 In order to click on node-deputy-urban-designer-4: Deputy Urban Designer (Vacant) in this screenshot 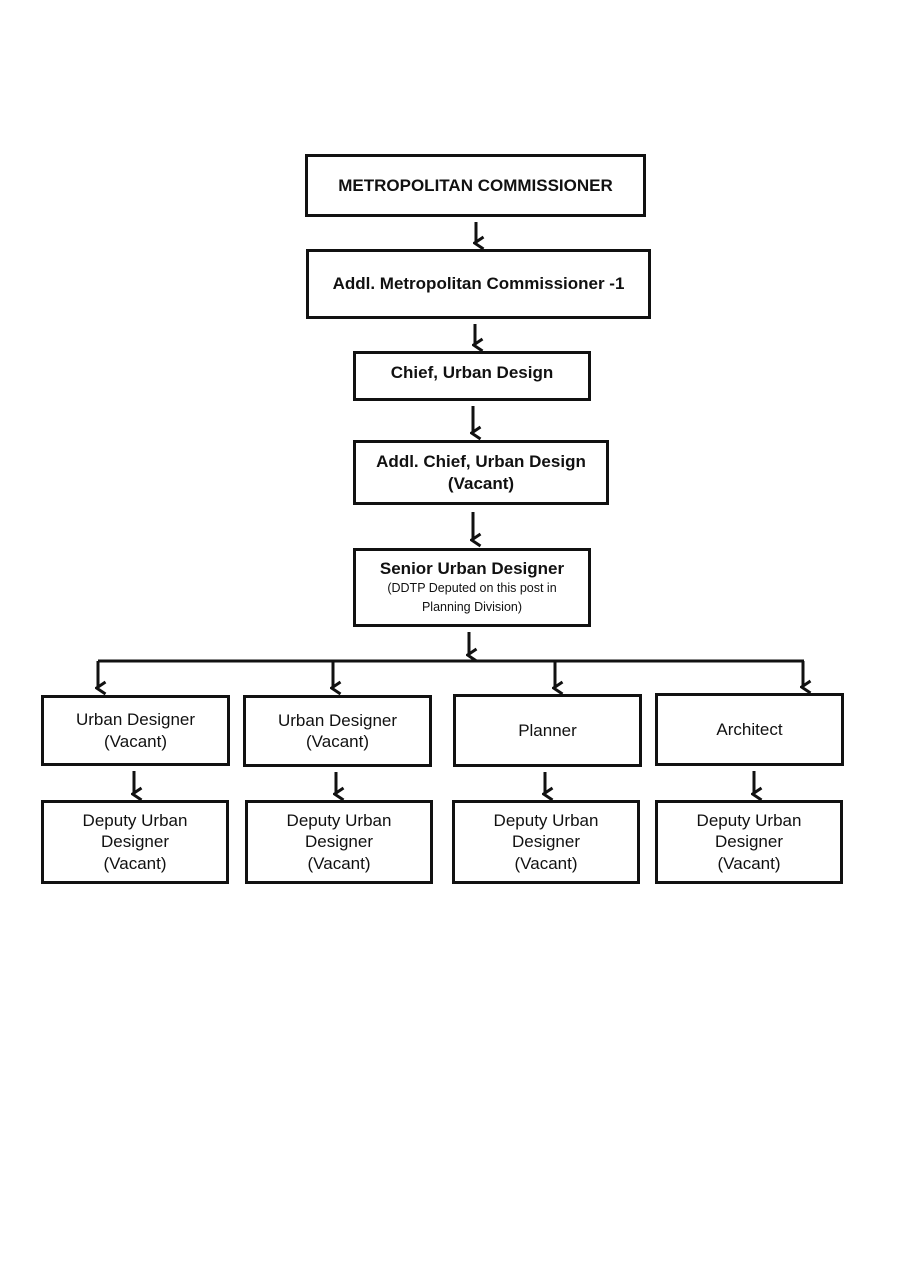, I will do `click(749, 842)`.